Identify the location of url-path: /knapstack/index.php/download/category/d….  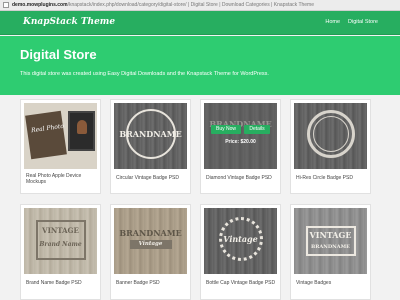
(191, 5).